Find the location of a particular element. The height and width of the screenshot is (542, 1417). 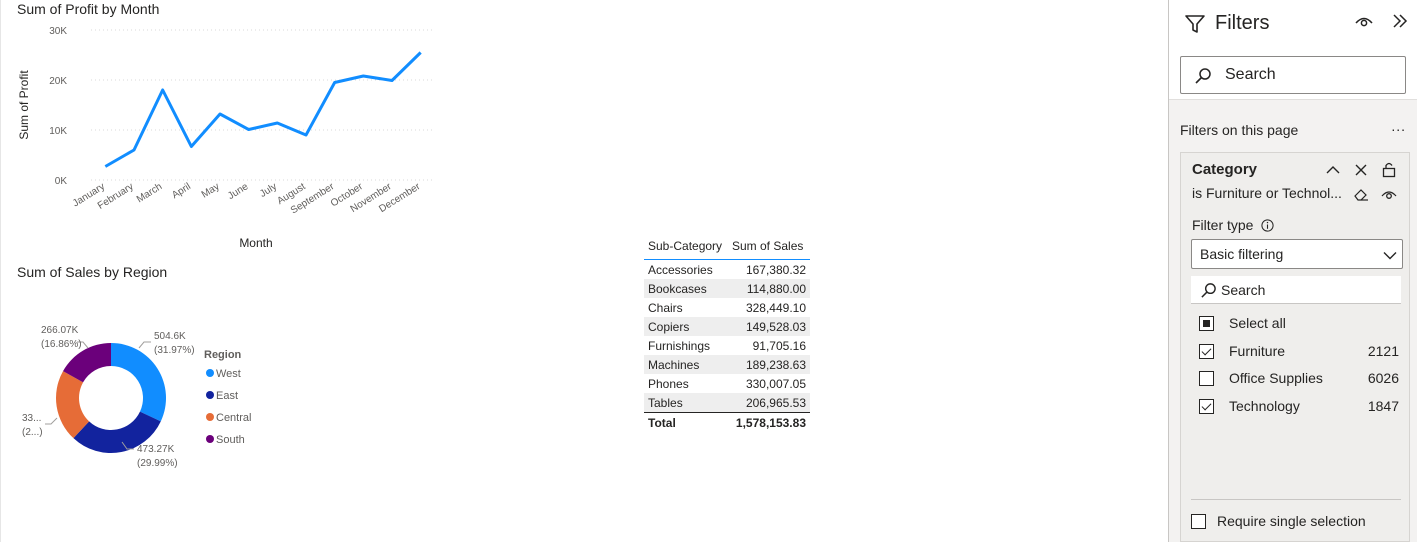

filter-type-value: Basic filtering is located at coordinates (1242, 254).